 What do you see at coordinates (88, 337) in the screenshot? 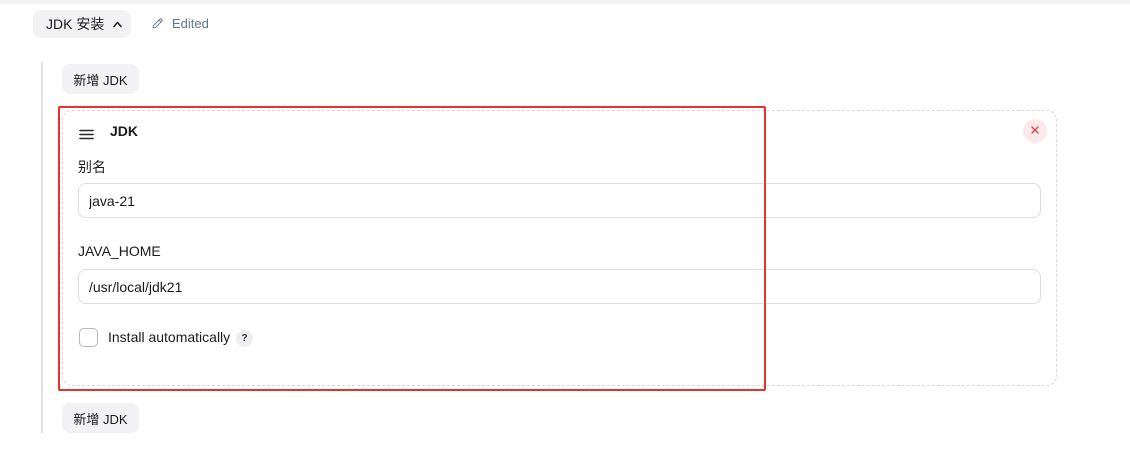
I see `install-automatically-checkbox` at bounding box center [88, 337].